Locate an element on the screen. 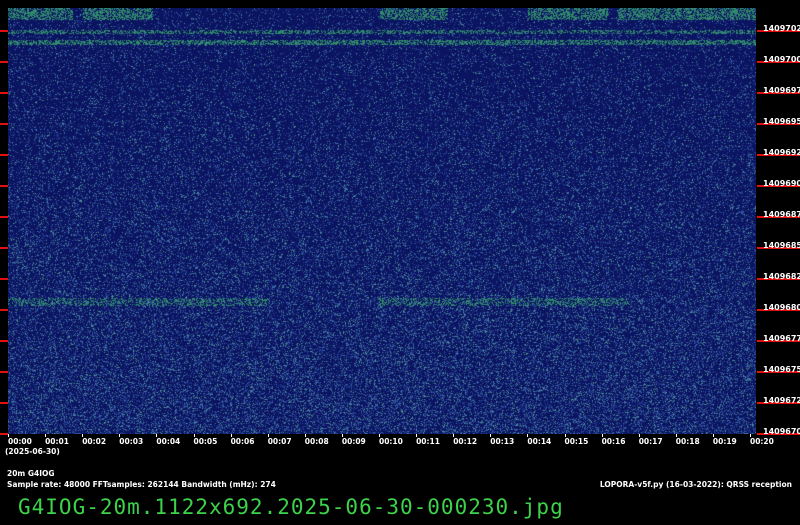 The width and height of the screenshot is (800, 525). time-label: 00:02 is located at coordinates (94, 441).